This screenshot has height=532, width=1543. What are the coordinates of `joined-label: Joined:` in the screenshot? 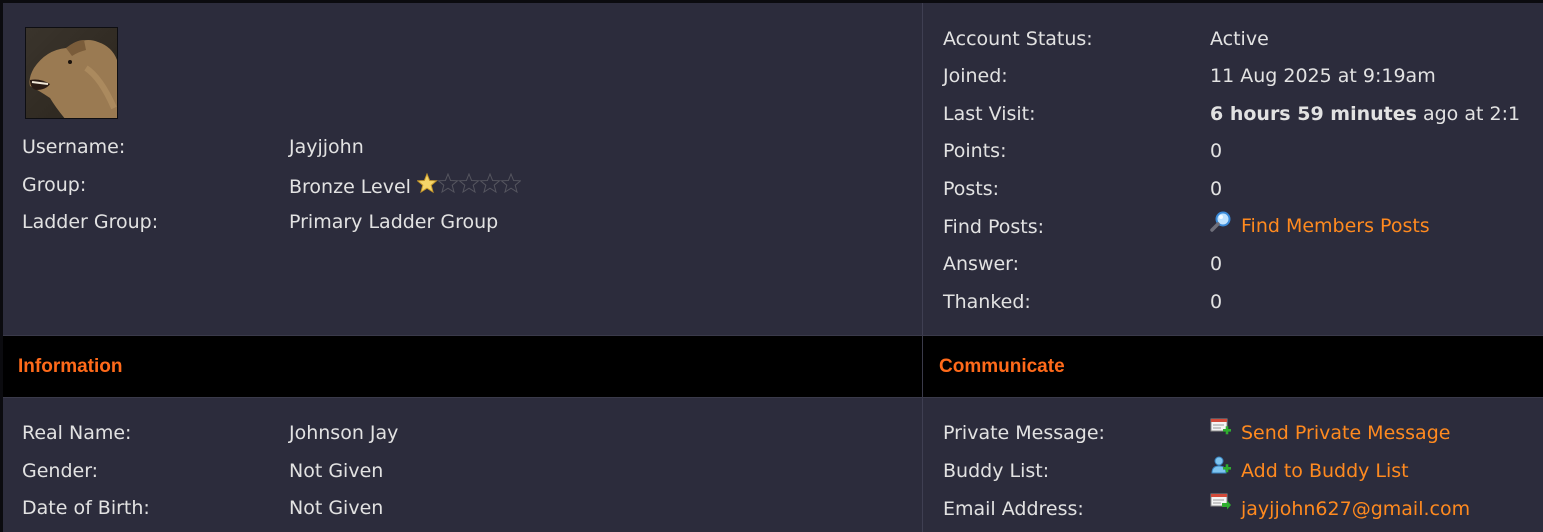 It's located at (975, 76).